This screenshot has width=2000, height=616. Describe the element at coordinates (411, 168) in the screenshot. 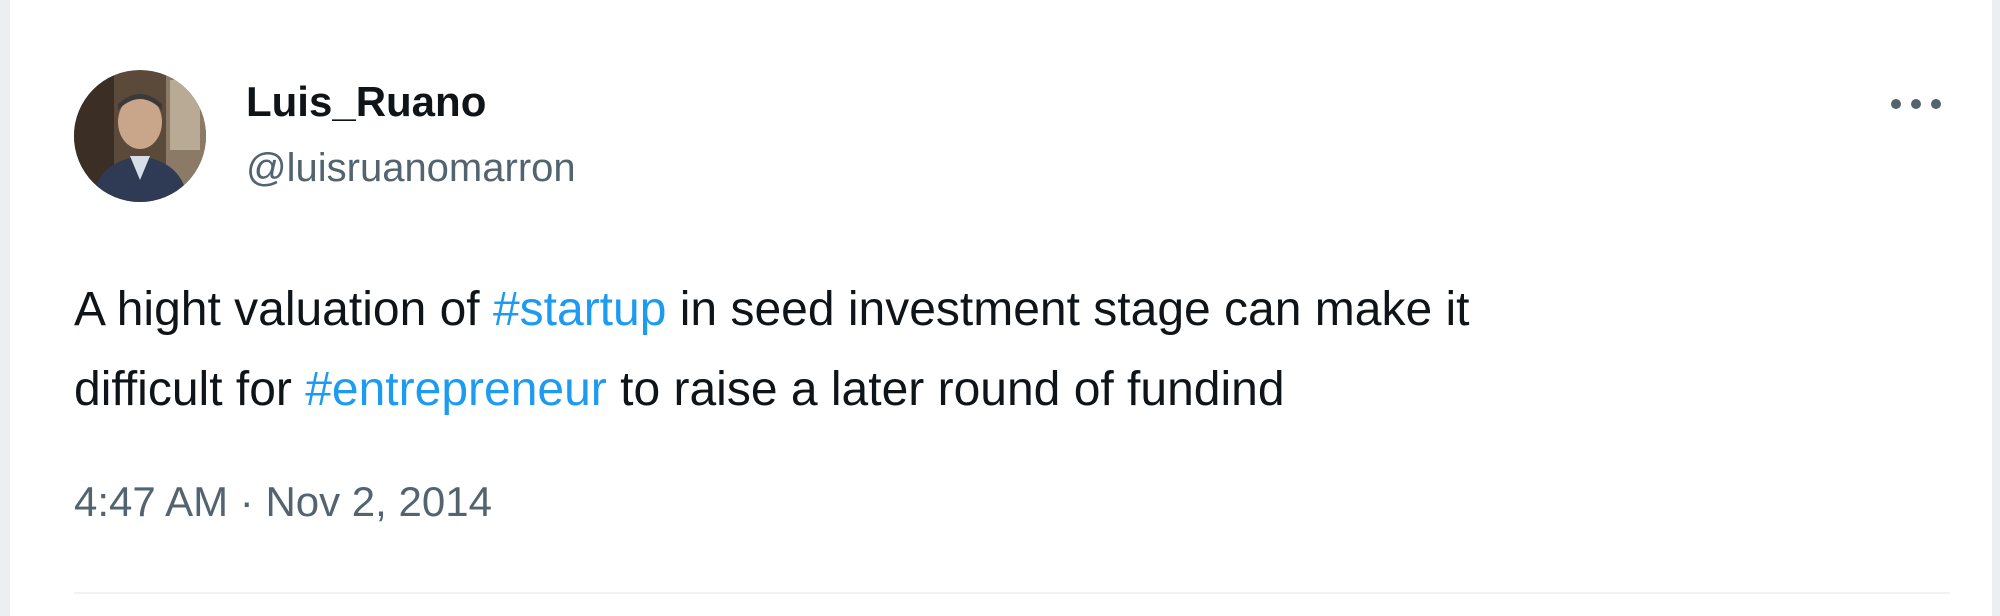

I see `author-handle: @luisruanomarron` at that location.